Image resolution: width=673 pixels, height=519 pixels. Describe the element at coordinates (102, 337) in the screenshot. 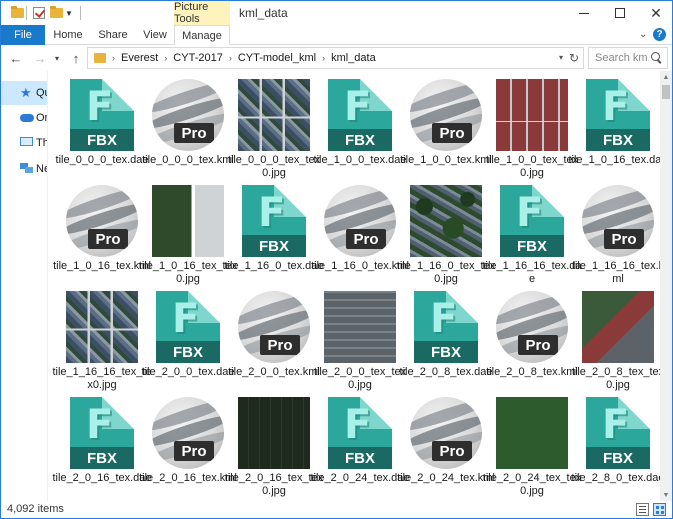

I see `file-item: tile_1_16_16_tex_tex0.jpg` at that location.